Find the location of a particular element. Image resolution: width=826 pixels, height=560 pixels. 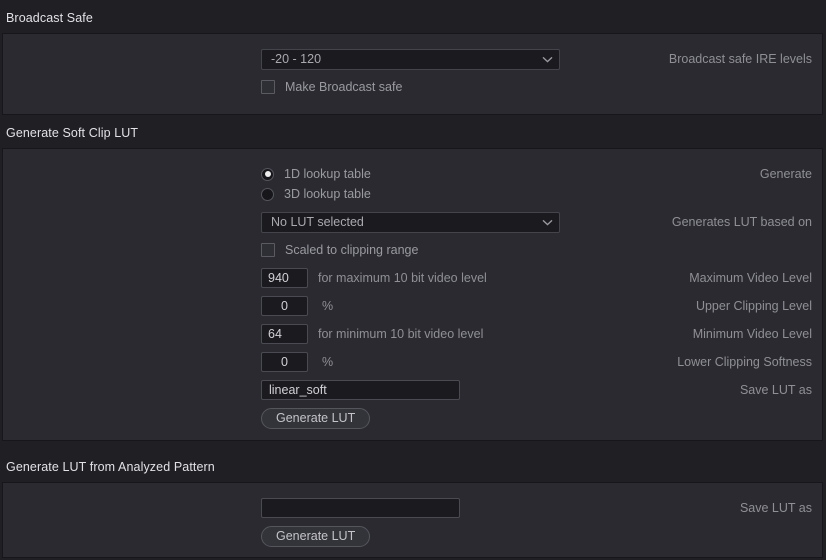

ire-levels-dropdown: -20 - 120 is located at coordinates (410, 59).